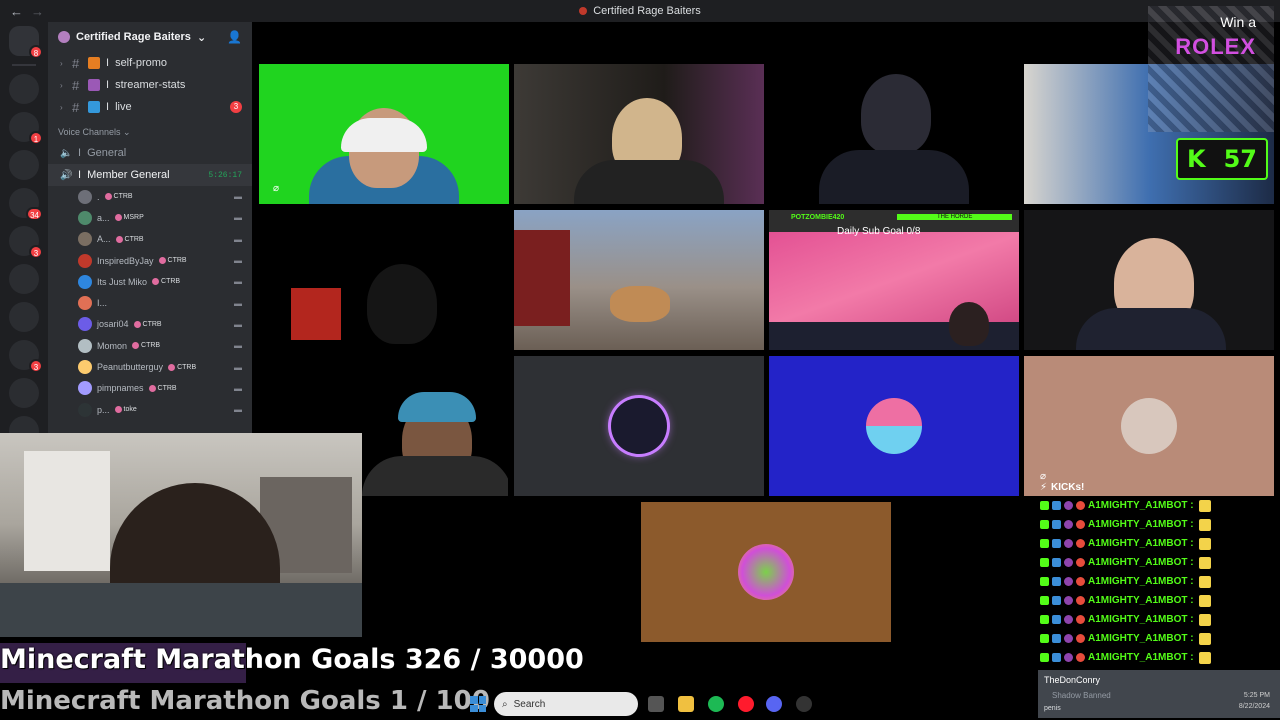 This screenshot has width=1280, height=720. I want to click on channel-name: live, so click(123, 107).